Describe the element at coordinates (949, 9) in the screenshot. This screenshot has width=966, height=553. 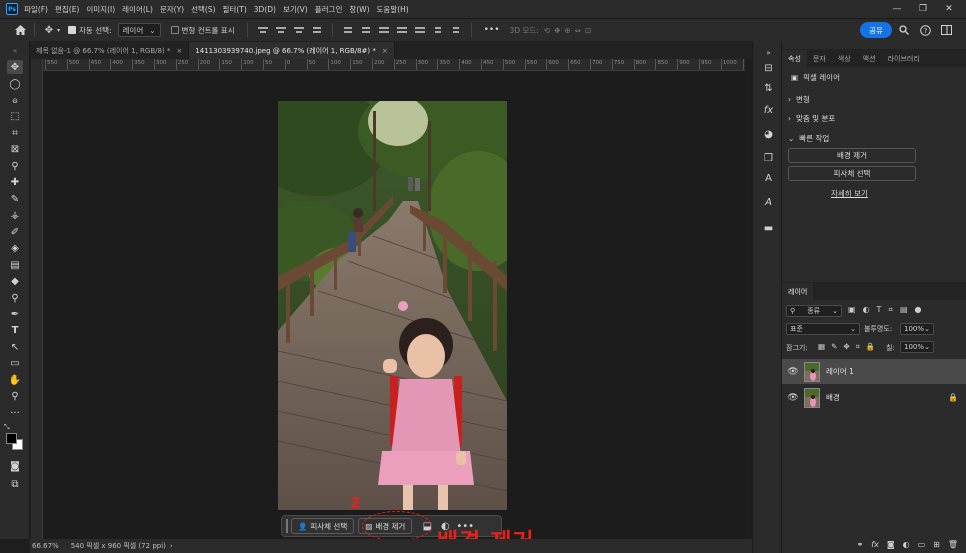
I see `close-window-button: ✕` at that location.